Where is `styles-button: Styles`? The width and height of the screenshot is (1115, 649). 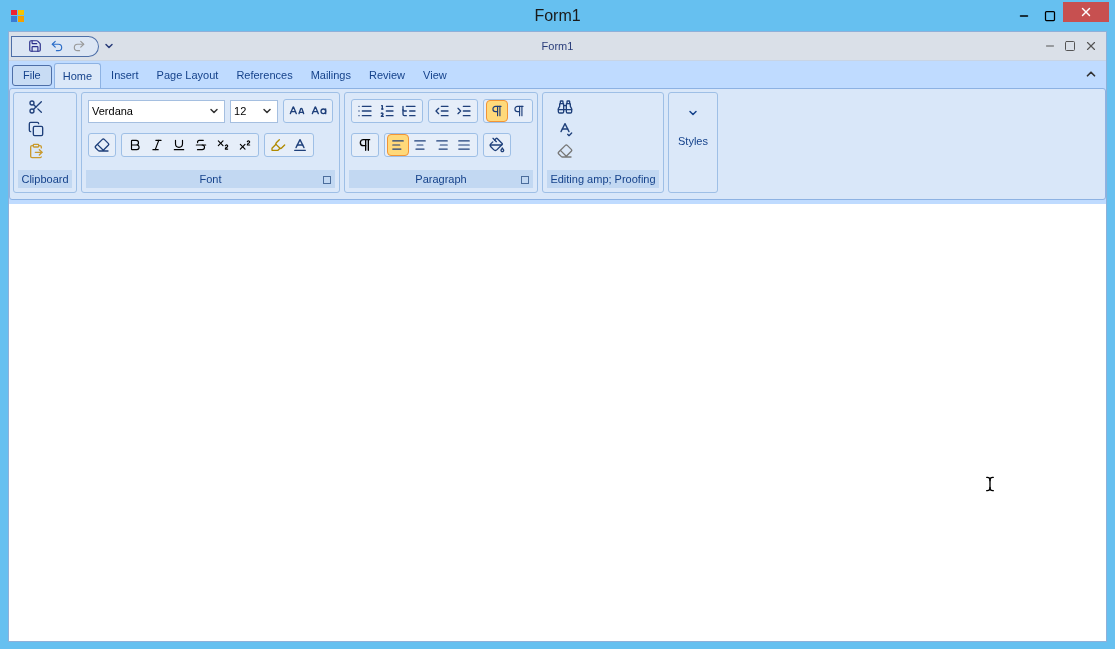 styles-button: Styles is located at coordinates (693, 142).